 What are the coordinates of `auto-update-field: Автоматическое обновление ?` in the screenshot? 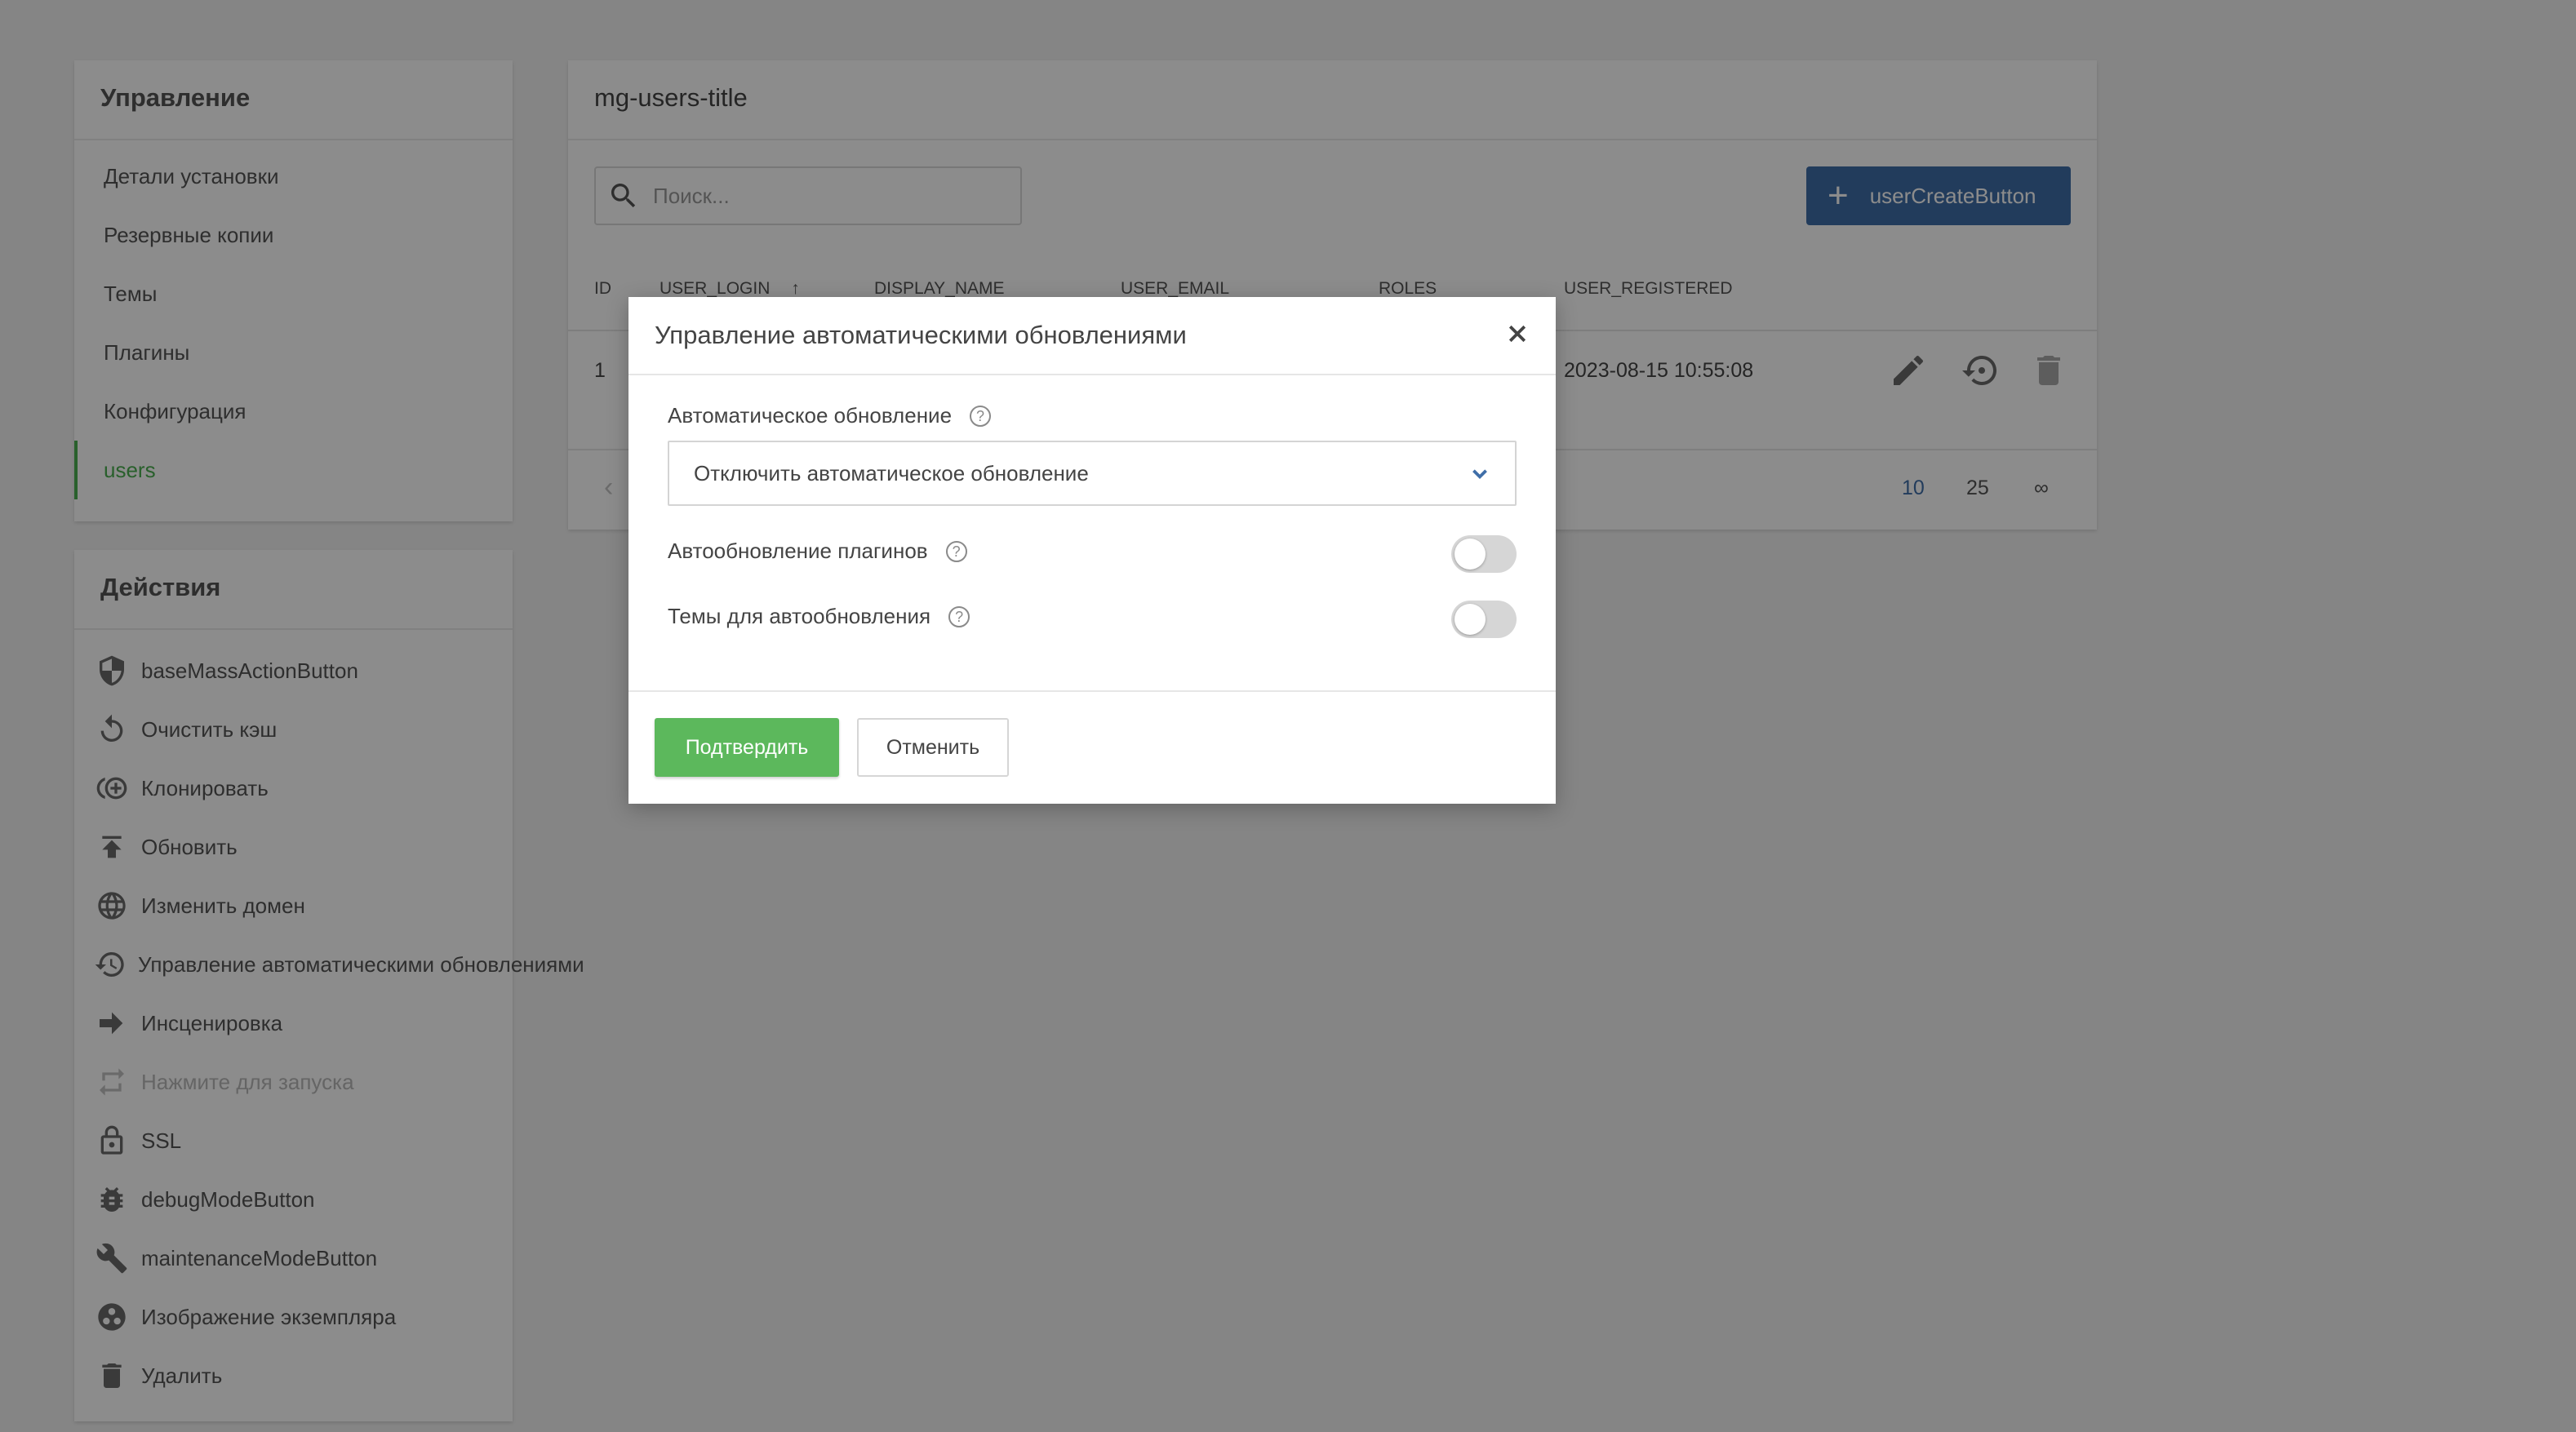 It's located at (830, 416).